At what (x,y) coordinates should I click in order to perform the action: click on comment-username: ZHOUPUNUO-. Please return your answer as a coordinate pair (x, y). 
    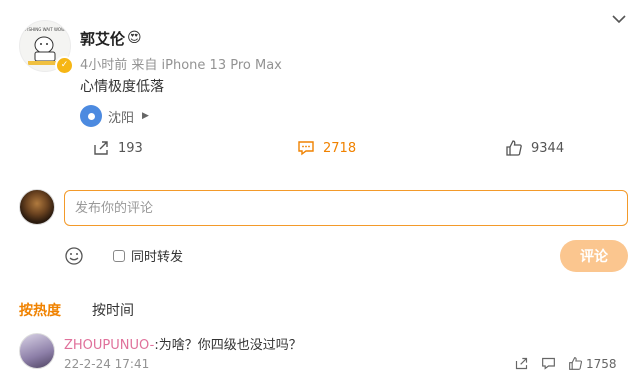
    Looking at the image, I should click on (109, 345).